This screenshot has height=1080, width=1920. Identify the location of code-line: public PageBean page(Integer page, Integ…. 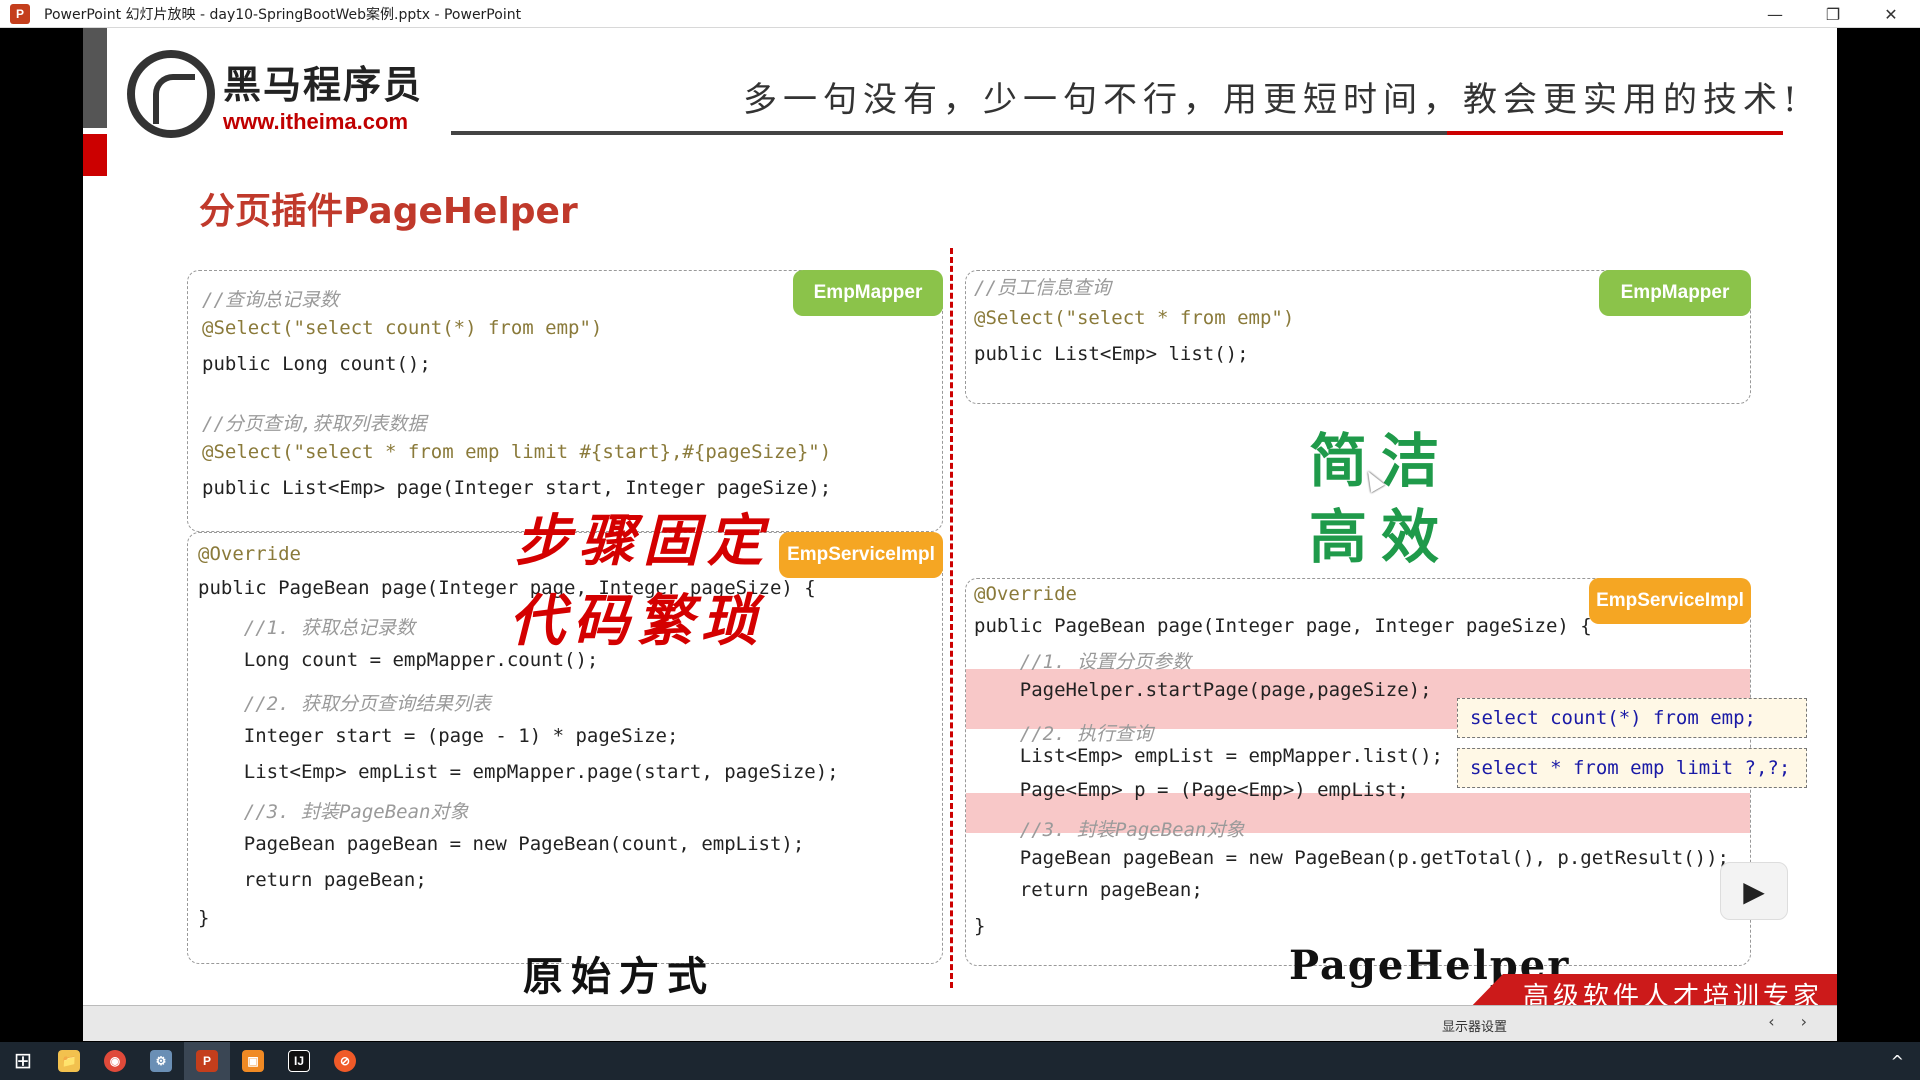
(1283, 626).